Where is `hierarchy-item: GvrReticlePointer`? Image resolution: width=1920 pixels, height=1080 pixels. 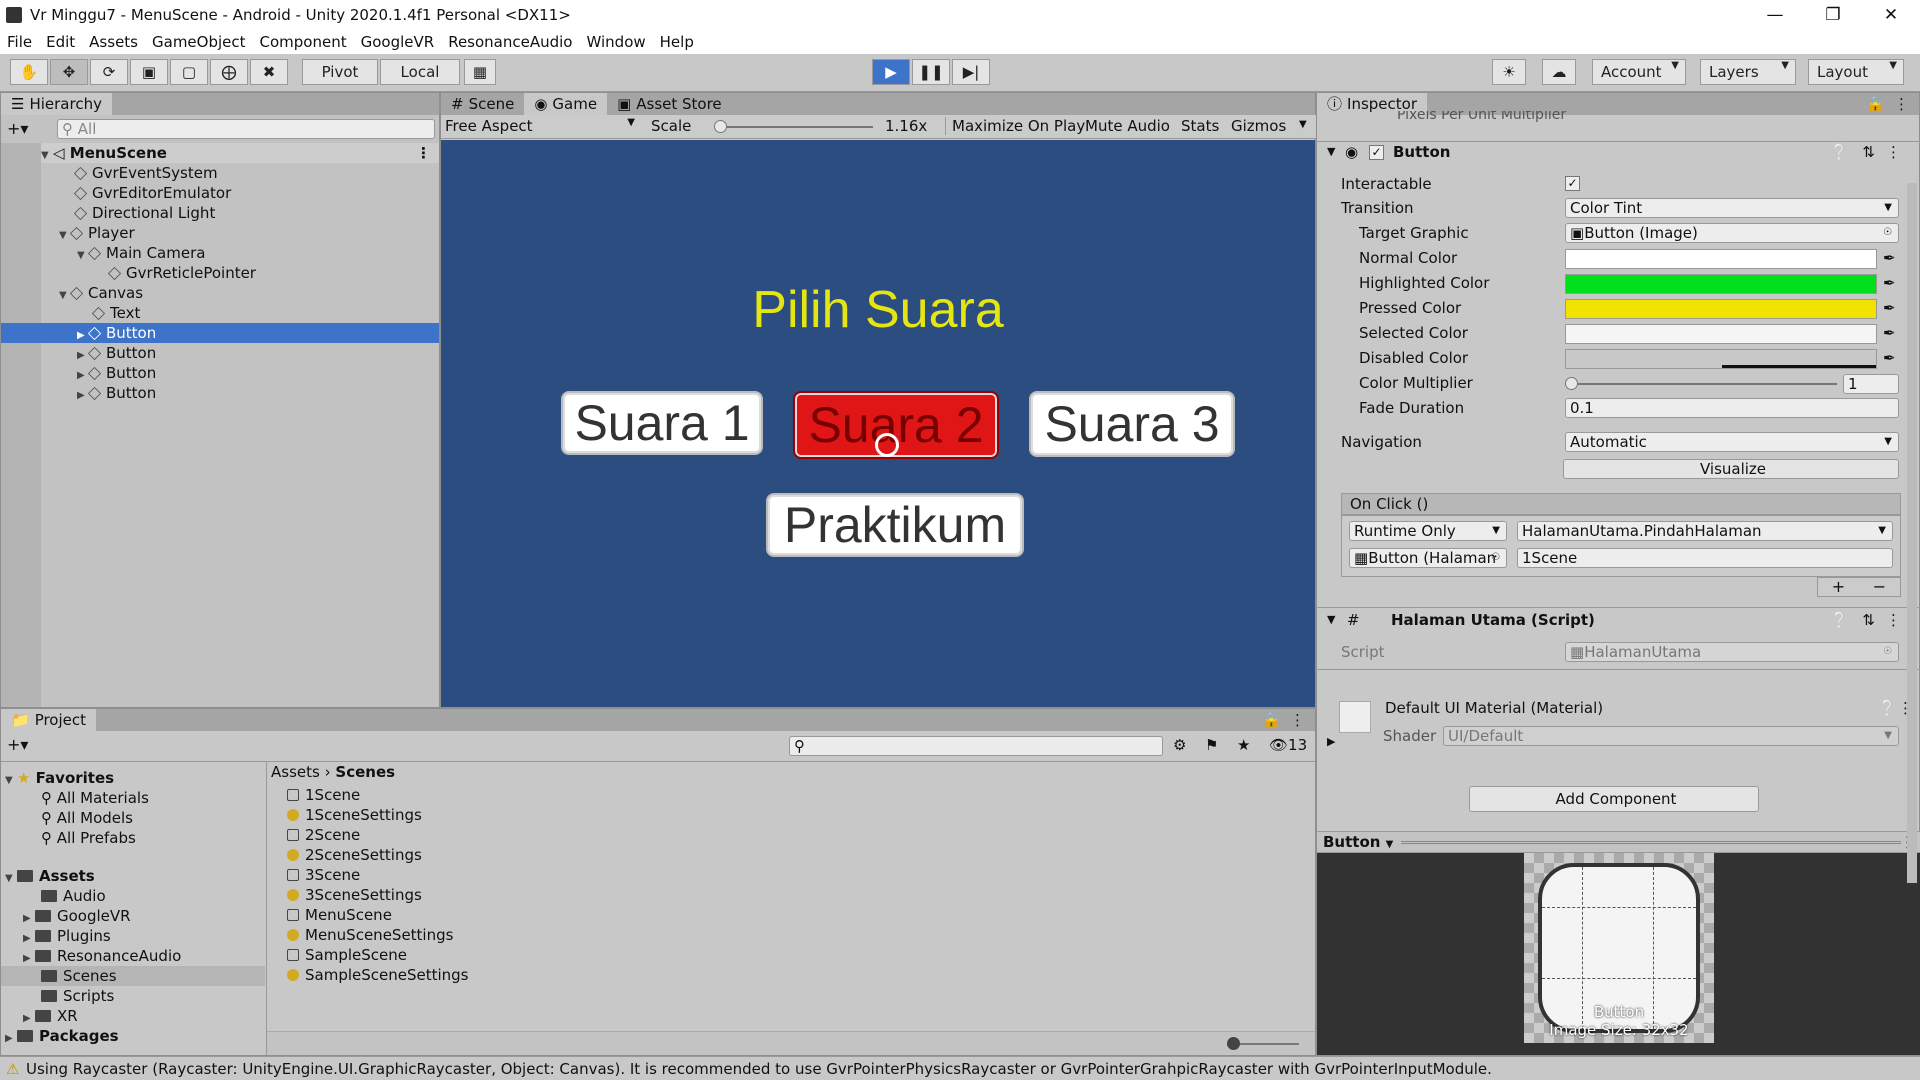 hierarchy-item: GvrReticlePointer is located at coordinates (181, 273).